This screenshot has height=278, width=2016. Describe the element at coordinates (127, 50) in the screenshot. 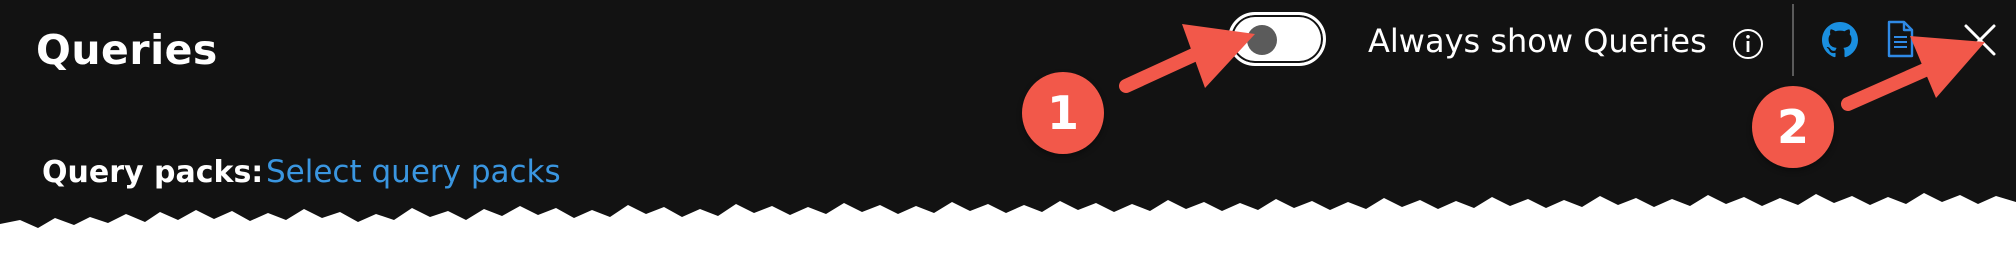

I see `panel-title: Queries` at that location.